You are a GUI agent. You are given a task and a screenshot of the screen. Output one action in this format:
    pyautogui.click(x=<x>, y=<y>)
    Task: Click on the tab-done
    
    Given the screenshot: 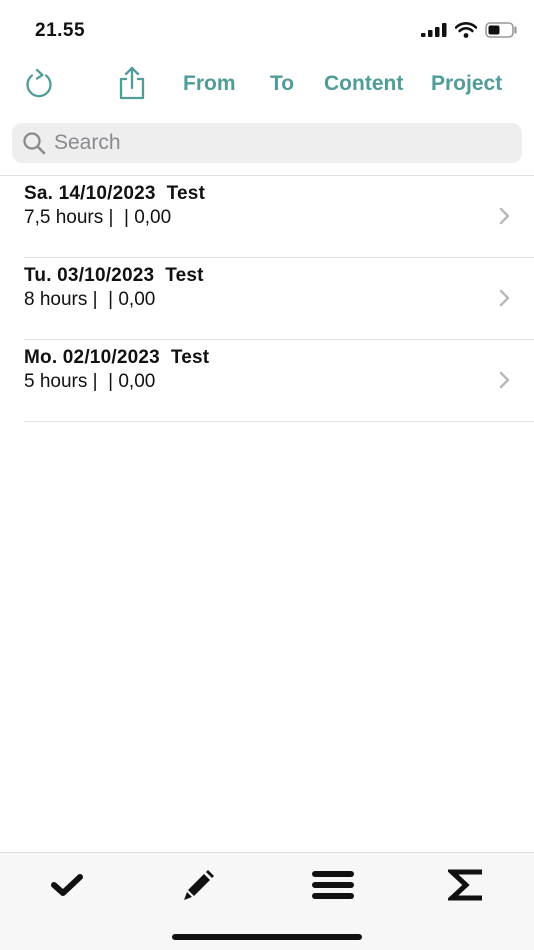 What is the action you would take?
    pyautogui.click(x=67, y=885)
    